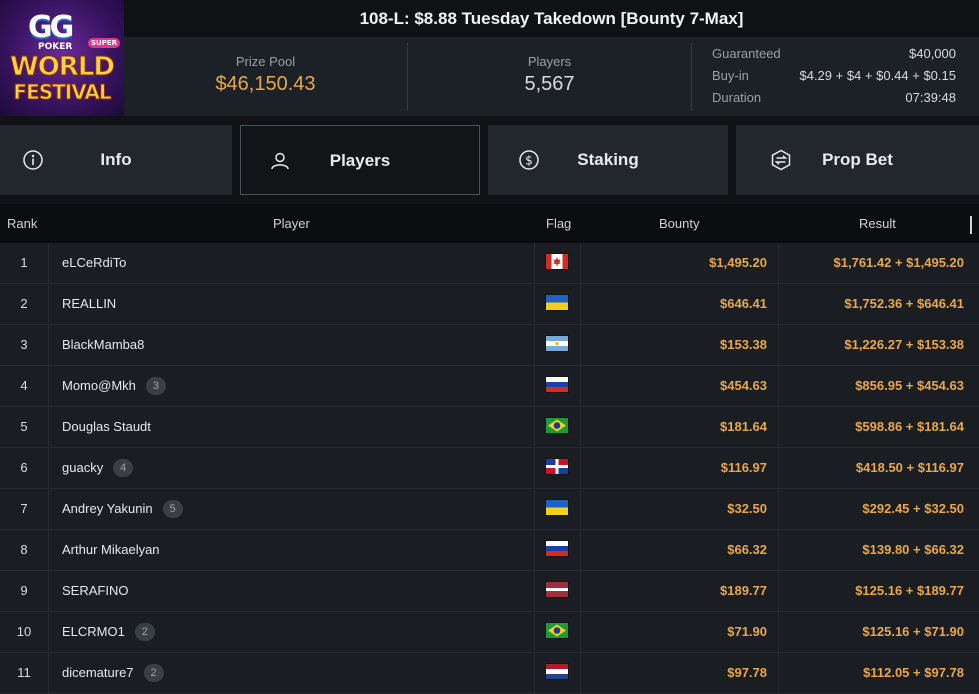  I want to click on prize-pool-value: $46,150.43, so click(265, 84).